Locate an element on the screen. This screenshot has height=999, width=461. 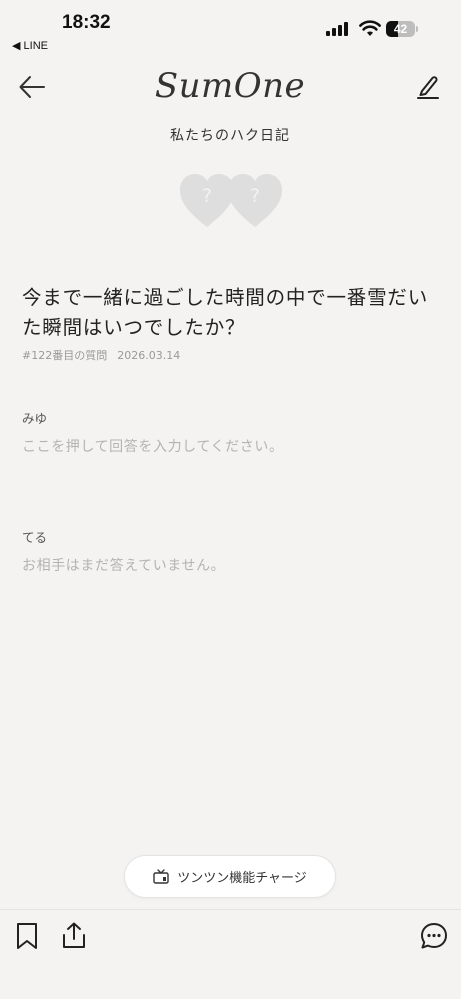
question-date: 2026.03.14 is located at coordinates (149, 355).